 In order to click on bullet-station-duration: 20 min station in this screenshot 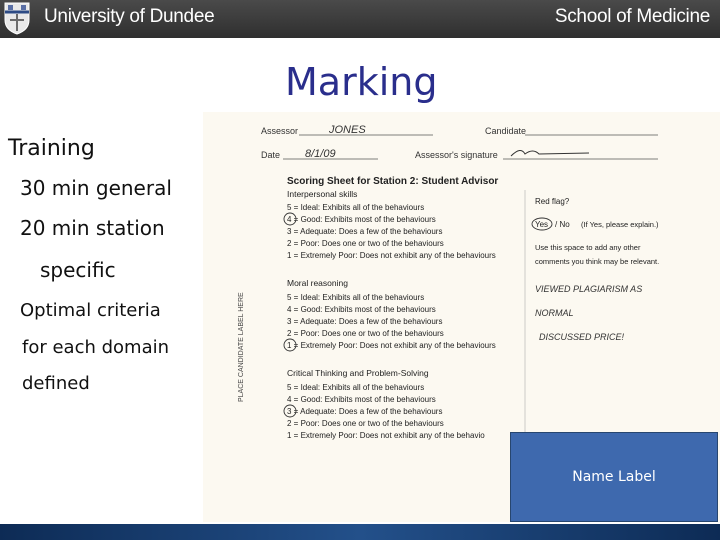, I will do `click(92, 228)`.